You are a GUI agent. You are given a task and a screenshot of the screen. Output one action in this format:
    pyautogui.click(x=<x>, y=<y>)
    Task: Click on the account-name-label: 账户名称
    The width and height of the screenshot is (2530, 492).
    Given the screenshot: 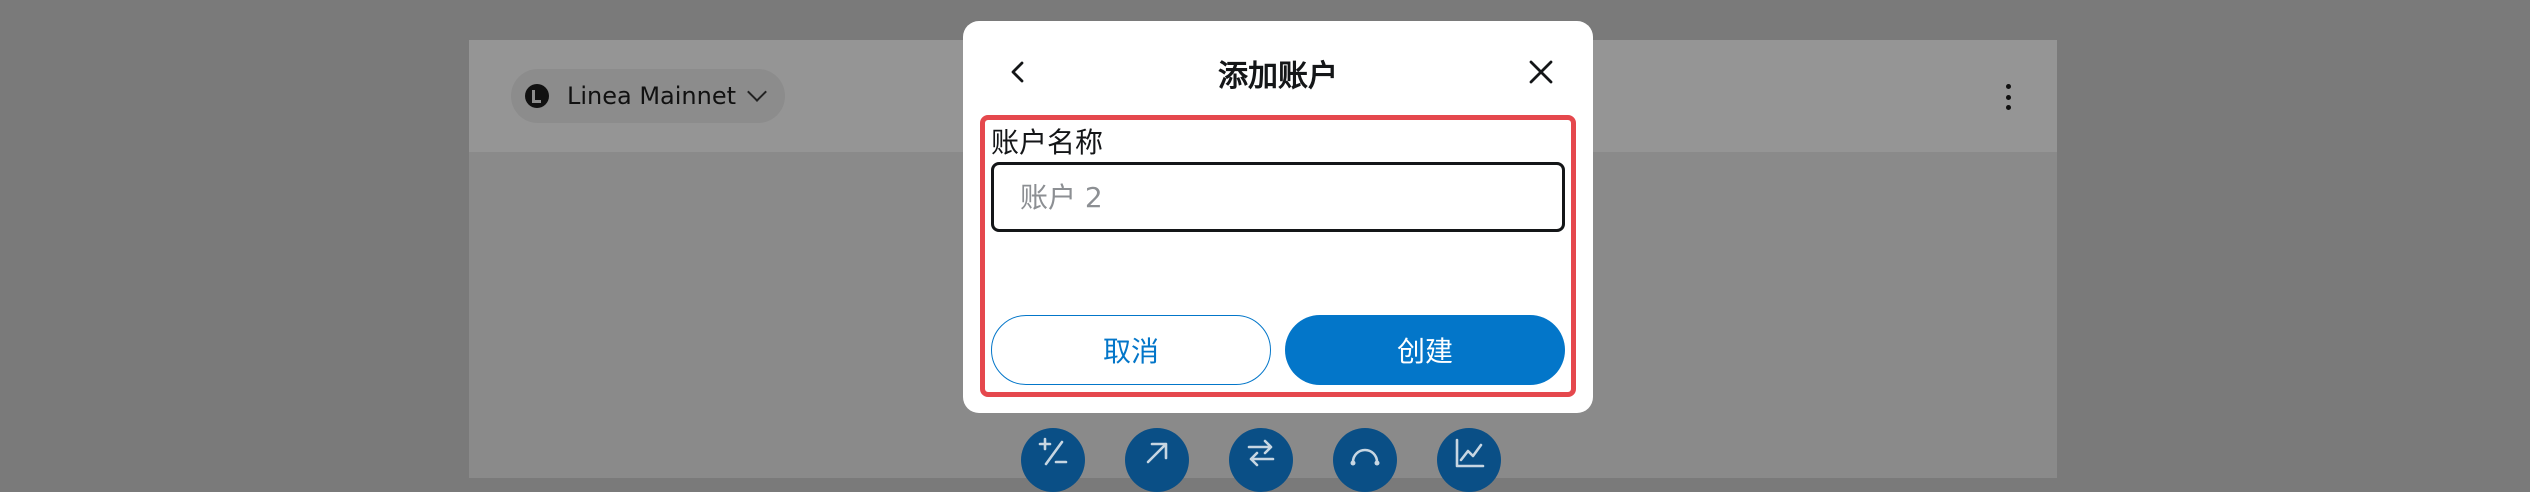 What is the action you would take?
    pyautogui.click(x=1047, y=142)
    